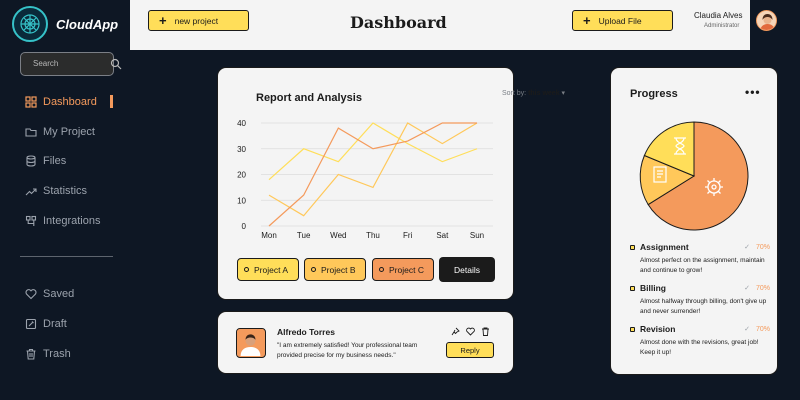  What do you see at coordinates (69, 132) in the screenshot?
I see `sidebar-item-label: My Project` at bounding box center [69, 132].